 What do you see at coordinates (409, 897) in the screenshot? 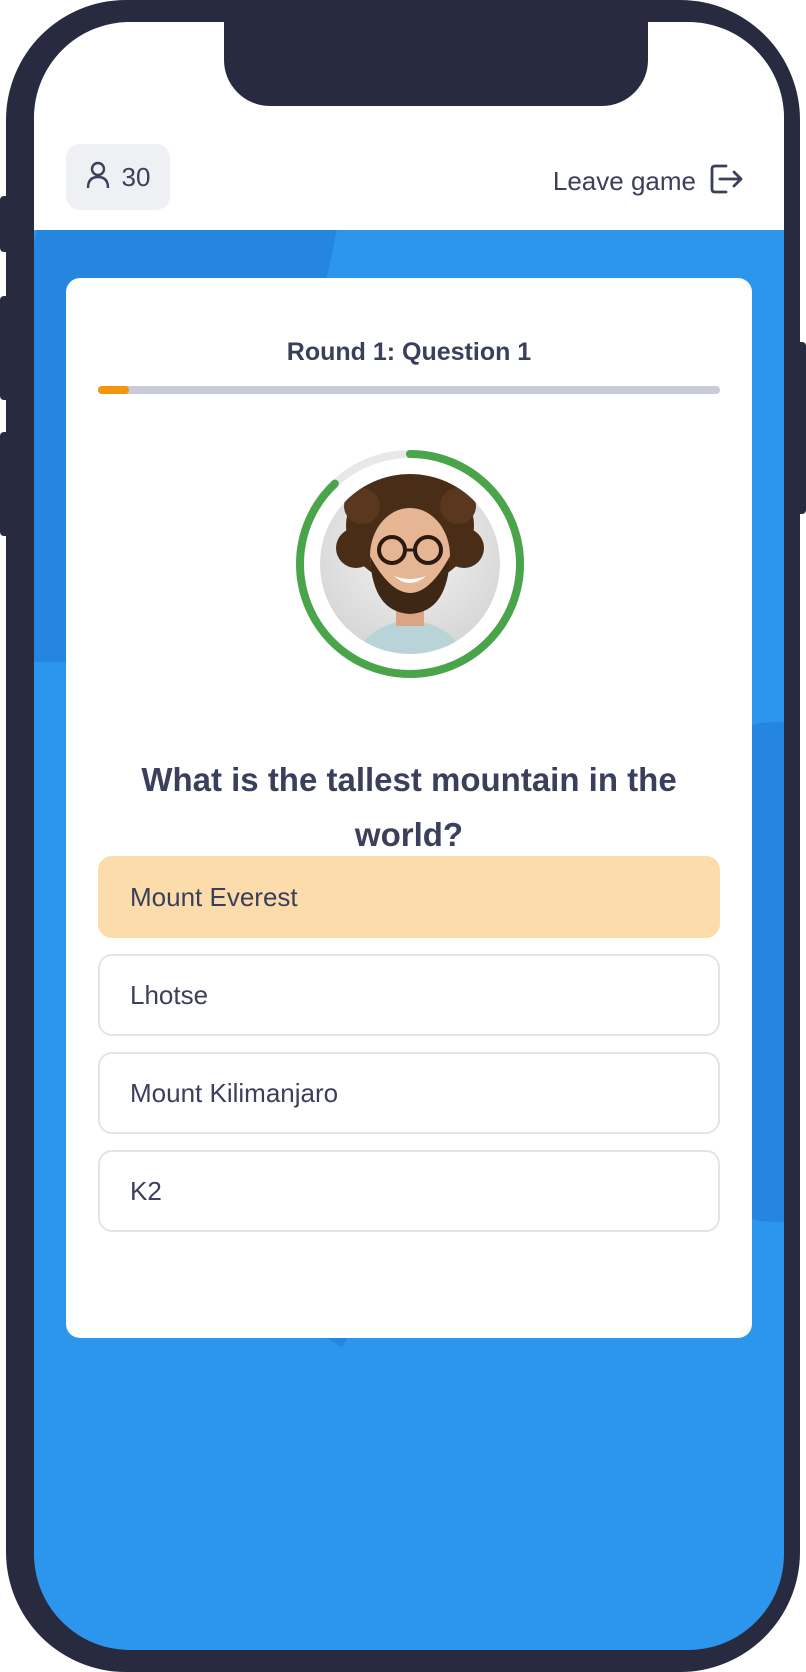
I see `answer-option-1: Mount Everest` at bounding box center [409, 897].